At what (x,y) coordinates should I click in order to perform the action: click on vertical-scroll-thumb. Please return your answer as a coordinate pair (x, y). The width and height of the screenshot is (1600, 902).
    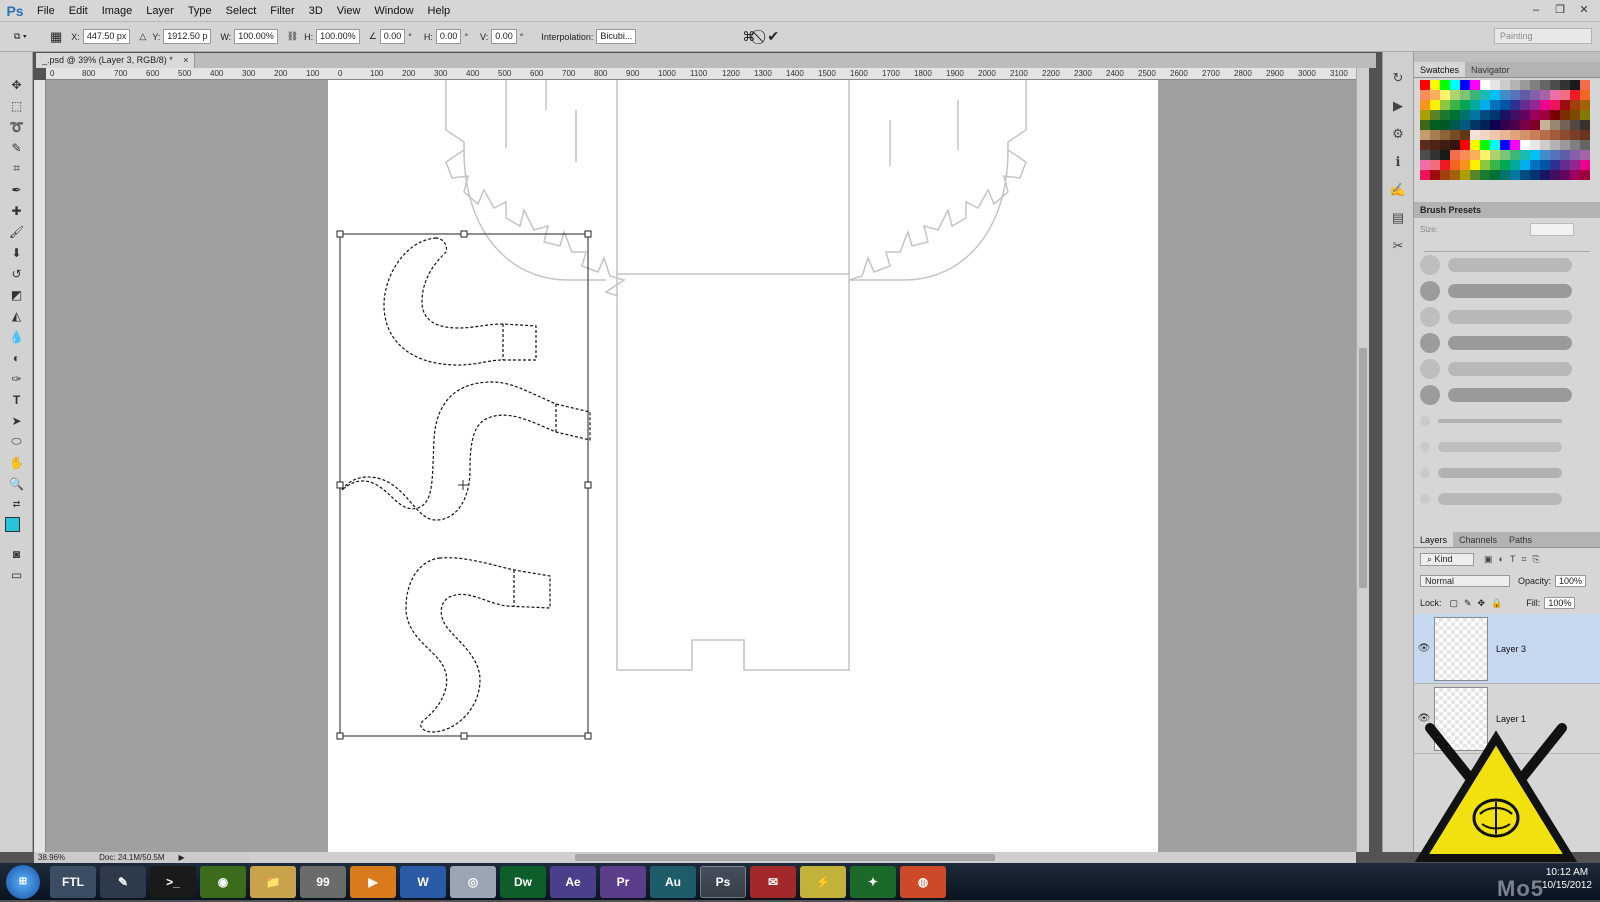
    Looking at the image, I should click on (1363, 468).